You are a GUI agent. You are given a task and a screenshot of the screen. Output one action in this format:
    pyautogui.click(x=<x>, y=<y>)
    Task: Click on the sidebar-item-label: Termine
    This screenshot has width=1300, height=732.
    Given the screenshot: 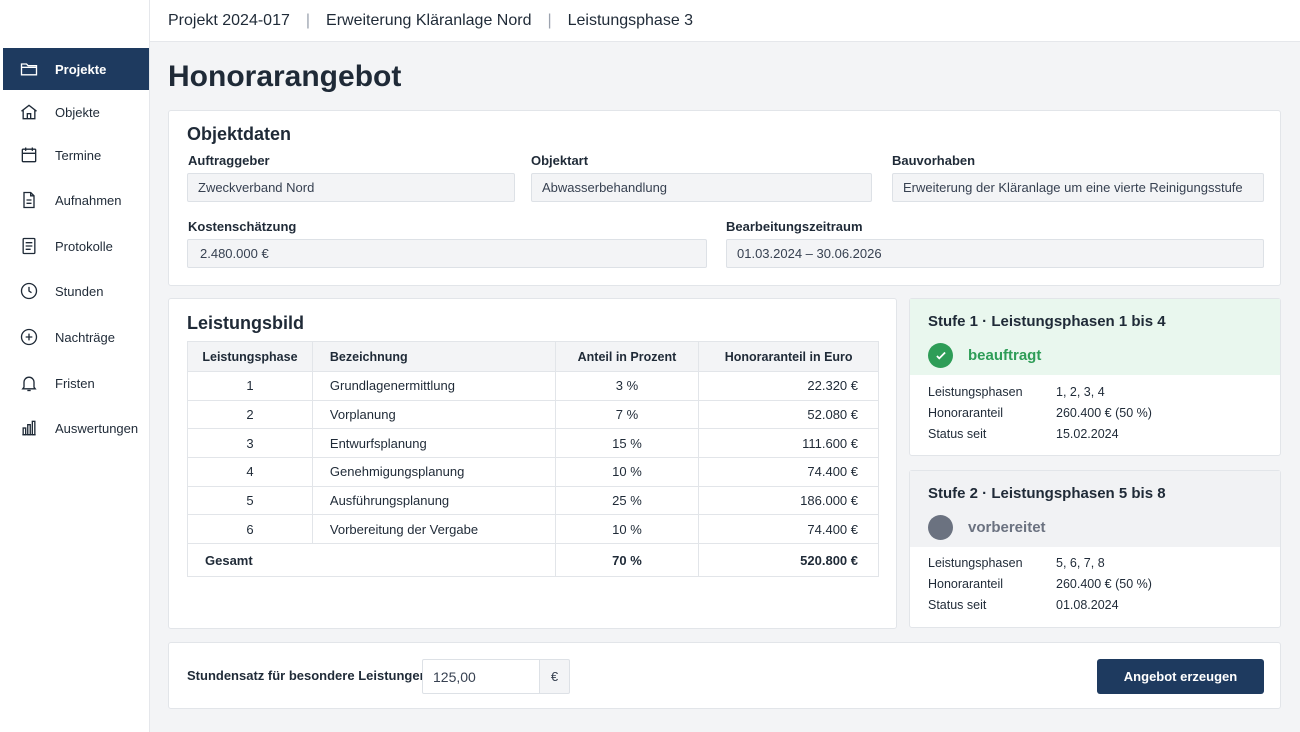 What is the action you would take?
    pyautogui.click(x=78, y=155)
    